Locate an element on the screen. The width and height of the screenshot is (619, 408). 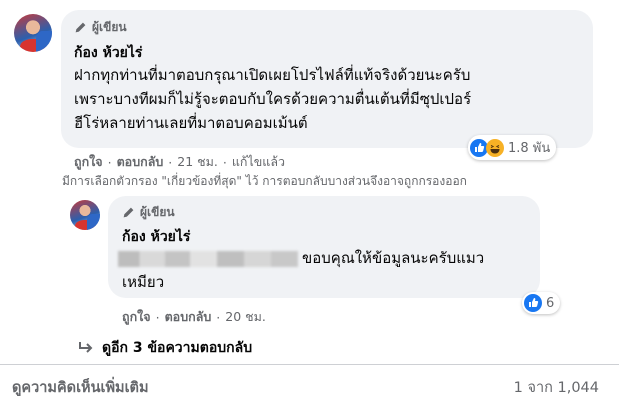
reply-text: ขอบคุณให้ข้อมูลนะครับแมว is located at coordinates (393, 258).